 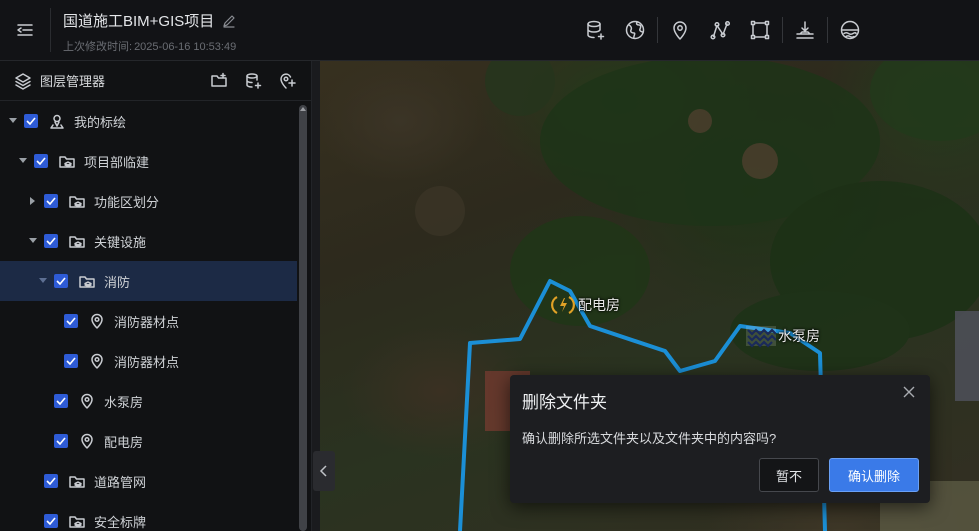 What do you see at coordinates (148, 281) in the screenshot?
I see `tree-node-fire-protection: 消防` at bounding box center [148, 281].